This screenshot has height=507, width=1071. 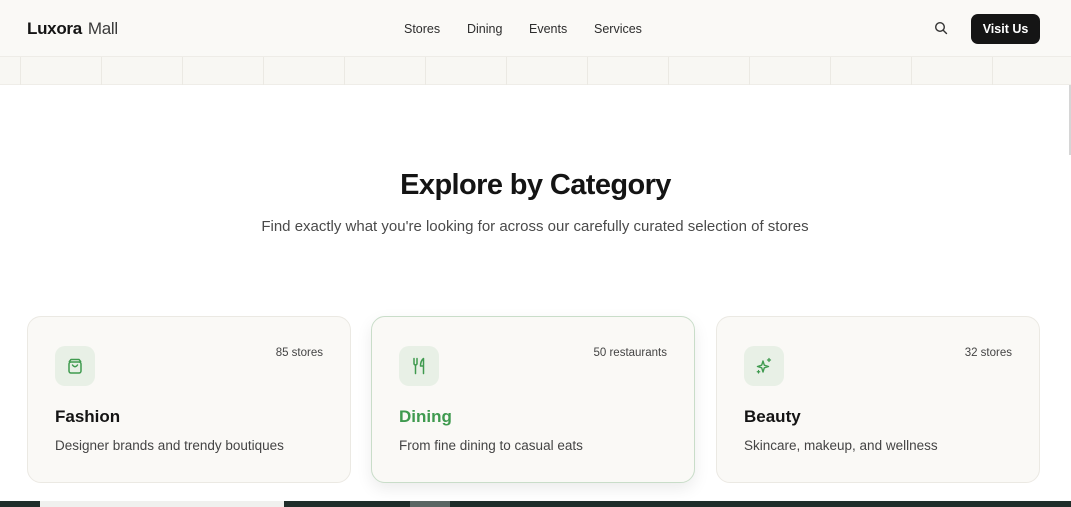 What do you see at coordinates (484, 29) in the screenshot?
I see `nav-dining: Dining` at bounding box center [484, 29].